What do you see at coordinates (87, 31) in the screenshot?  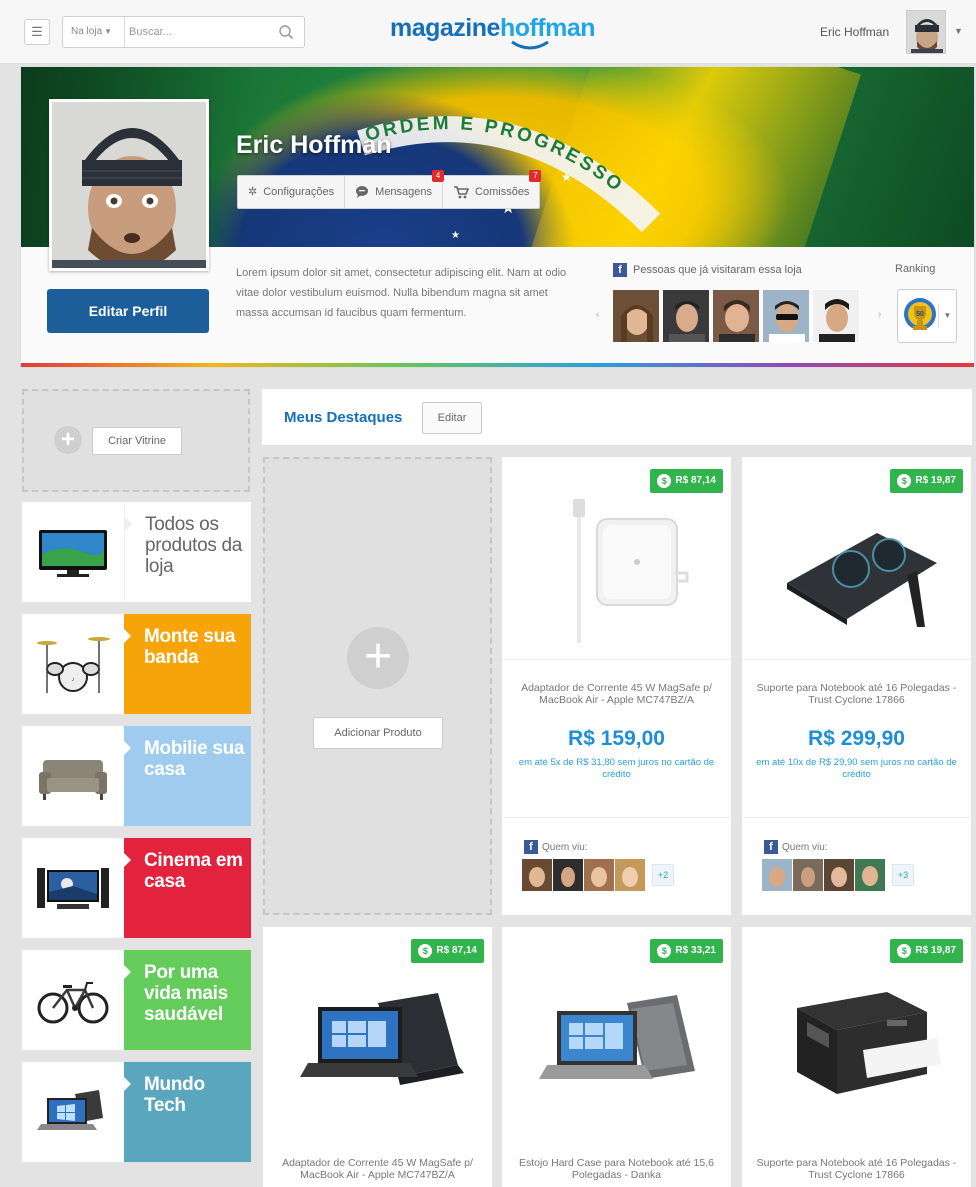 I see `scope-label: Na loja` at bounding box center [87, 31].